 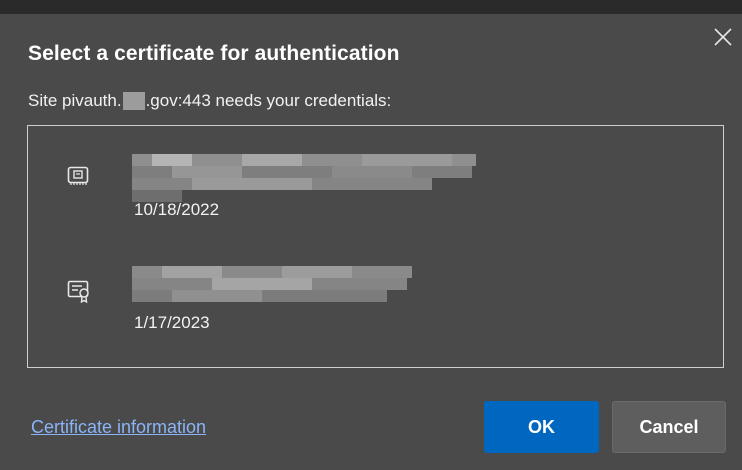 What do you see at coordinates (177, 209) in the screenshot?
I see `certificate-expiry-date: 10/18/2022` at bounding box center [177, 209].